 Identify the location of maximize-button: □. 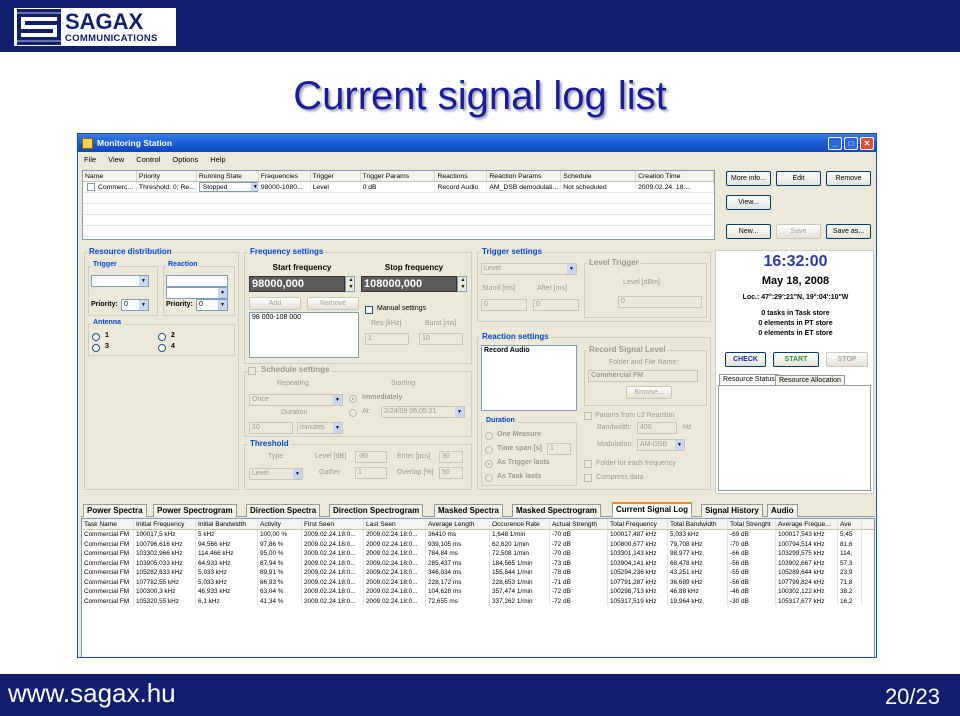
(851, 143).